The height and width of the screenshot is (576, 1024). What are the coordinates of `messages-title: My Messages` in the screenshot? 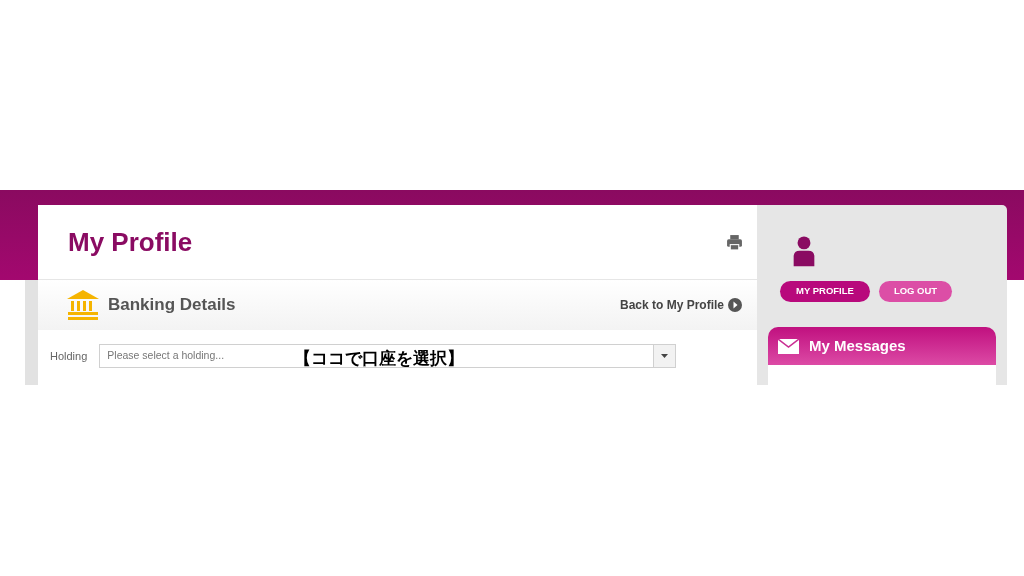 It's located at (857, 345).